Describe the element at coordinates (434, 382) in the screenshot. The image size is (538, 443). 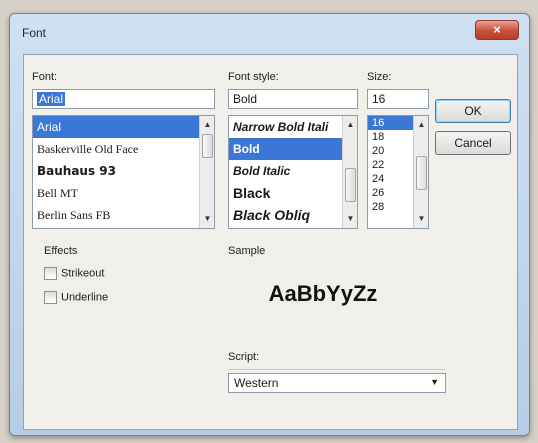
I see `chevron-down-icon: ▼` at that location.